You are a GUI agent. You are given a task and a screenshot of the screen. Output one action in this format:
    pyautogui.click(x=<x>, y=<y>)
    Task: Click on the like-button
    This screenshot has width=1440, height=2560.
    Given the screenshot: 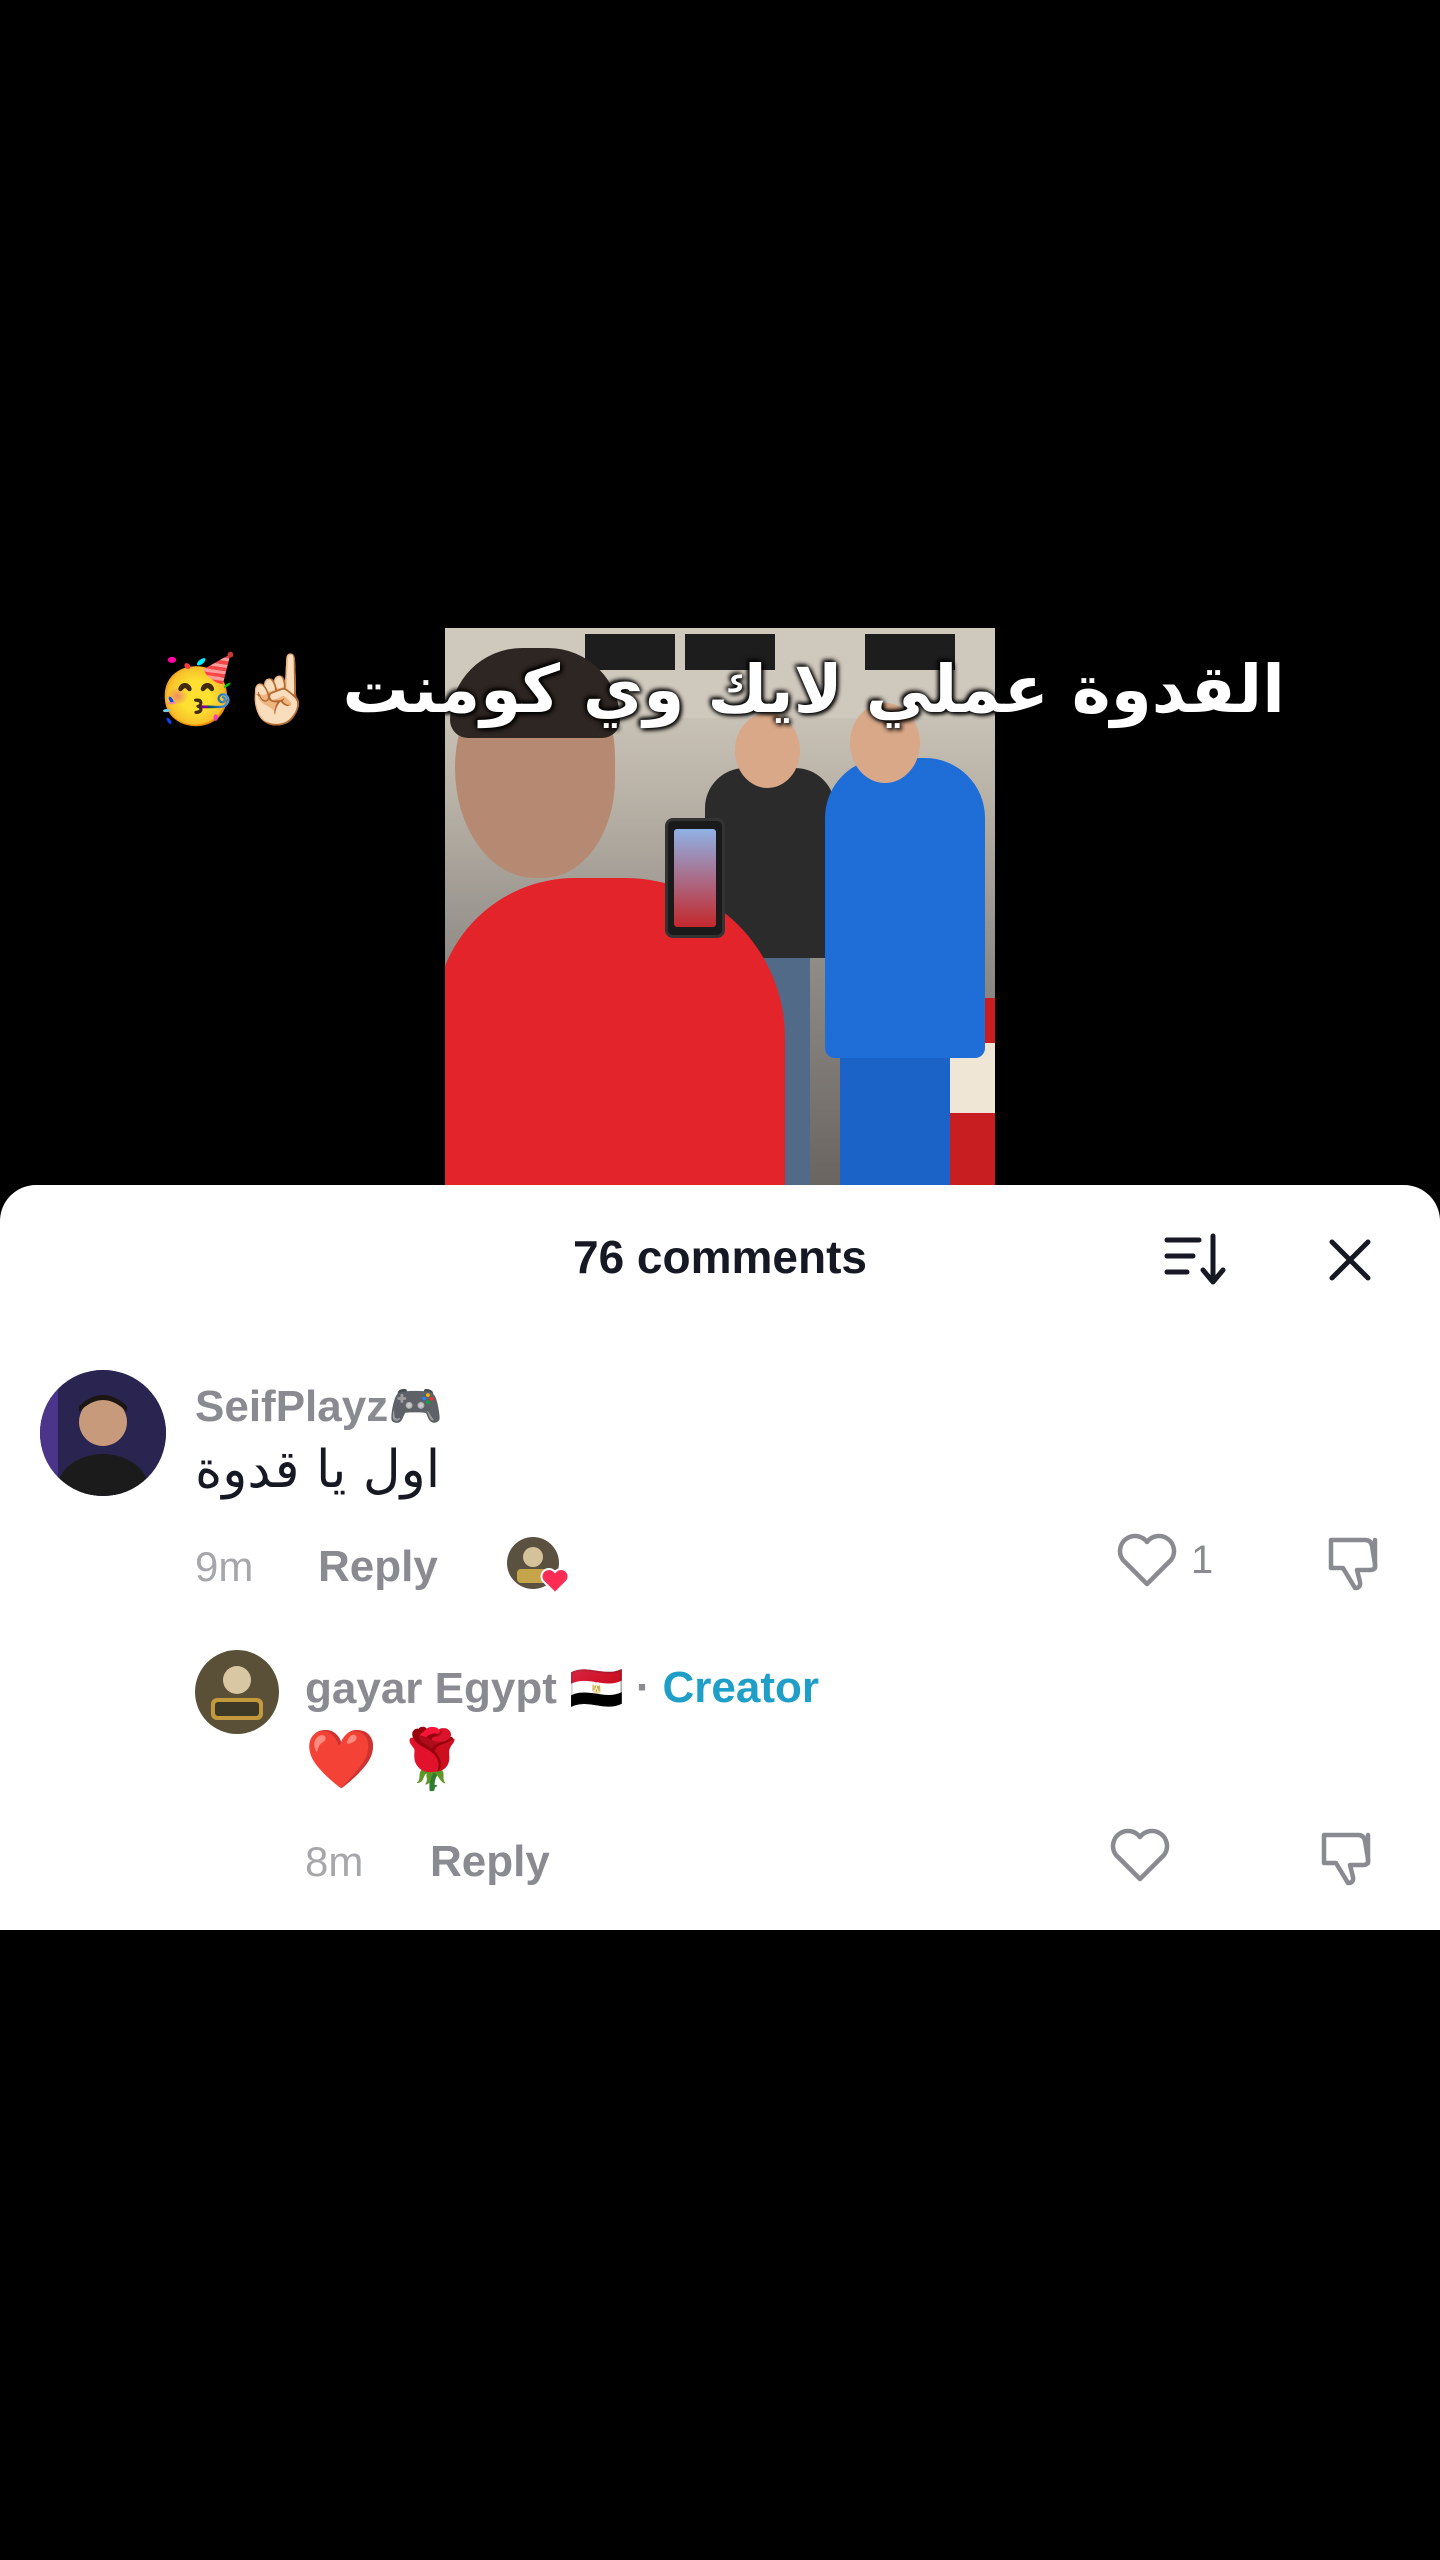 What is the action you would take?
    pyautogui.click(x=1140, y=1855)
    